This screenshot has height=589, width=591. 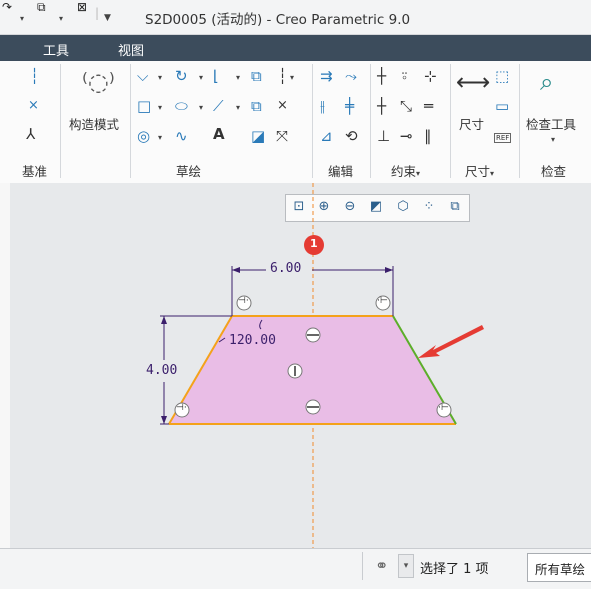 I want to click on angle-dimension-value: 120.00, so click(x=252, y=340).